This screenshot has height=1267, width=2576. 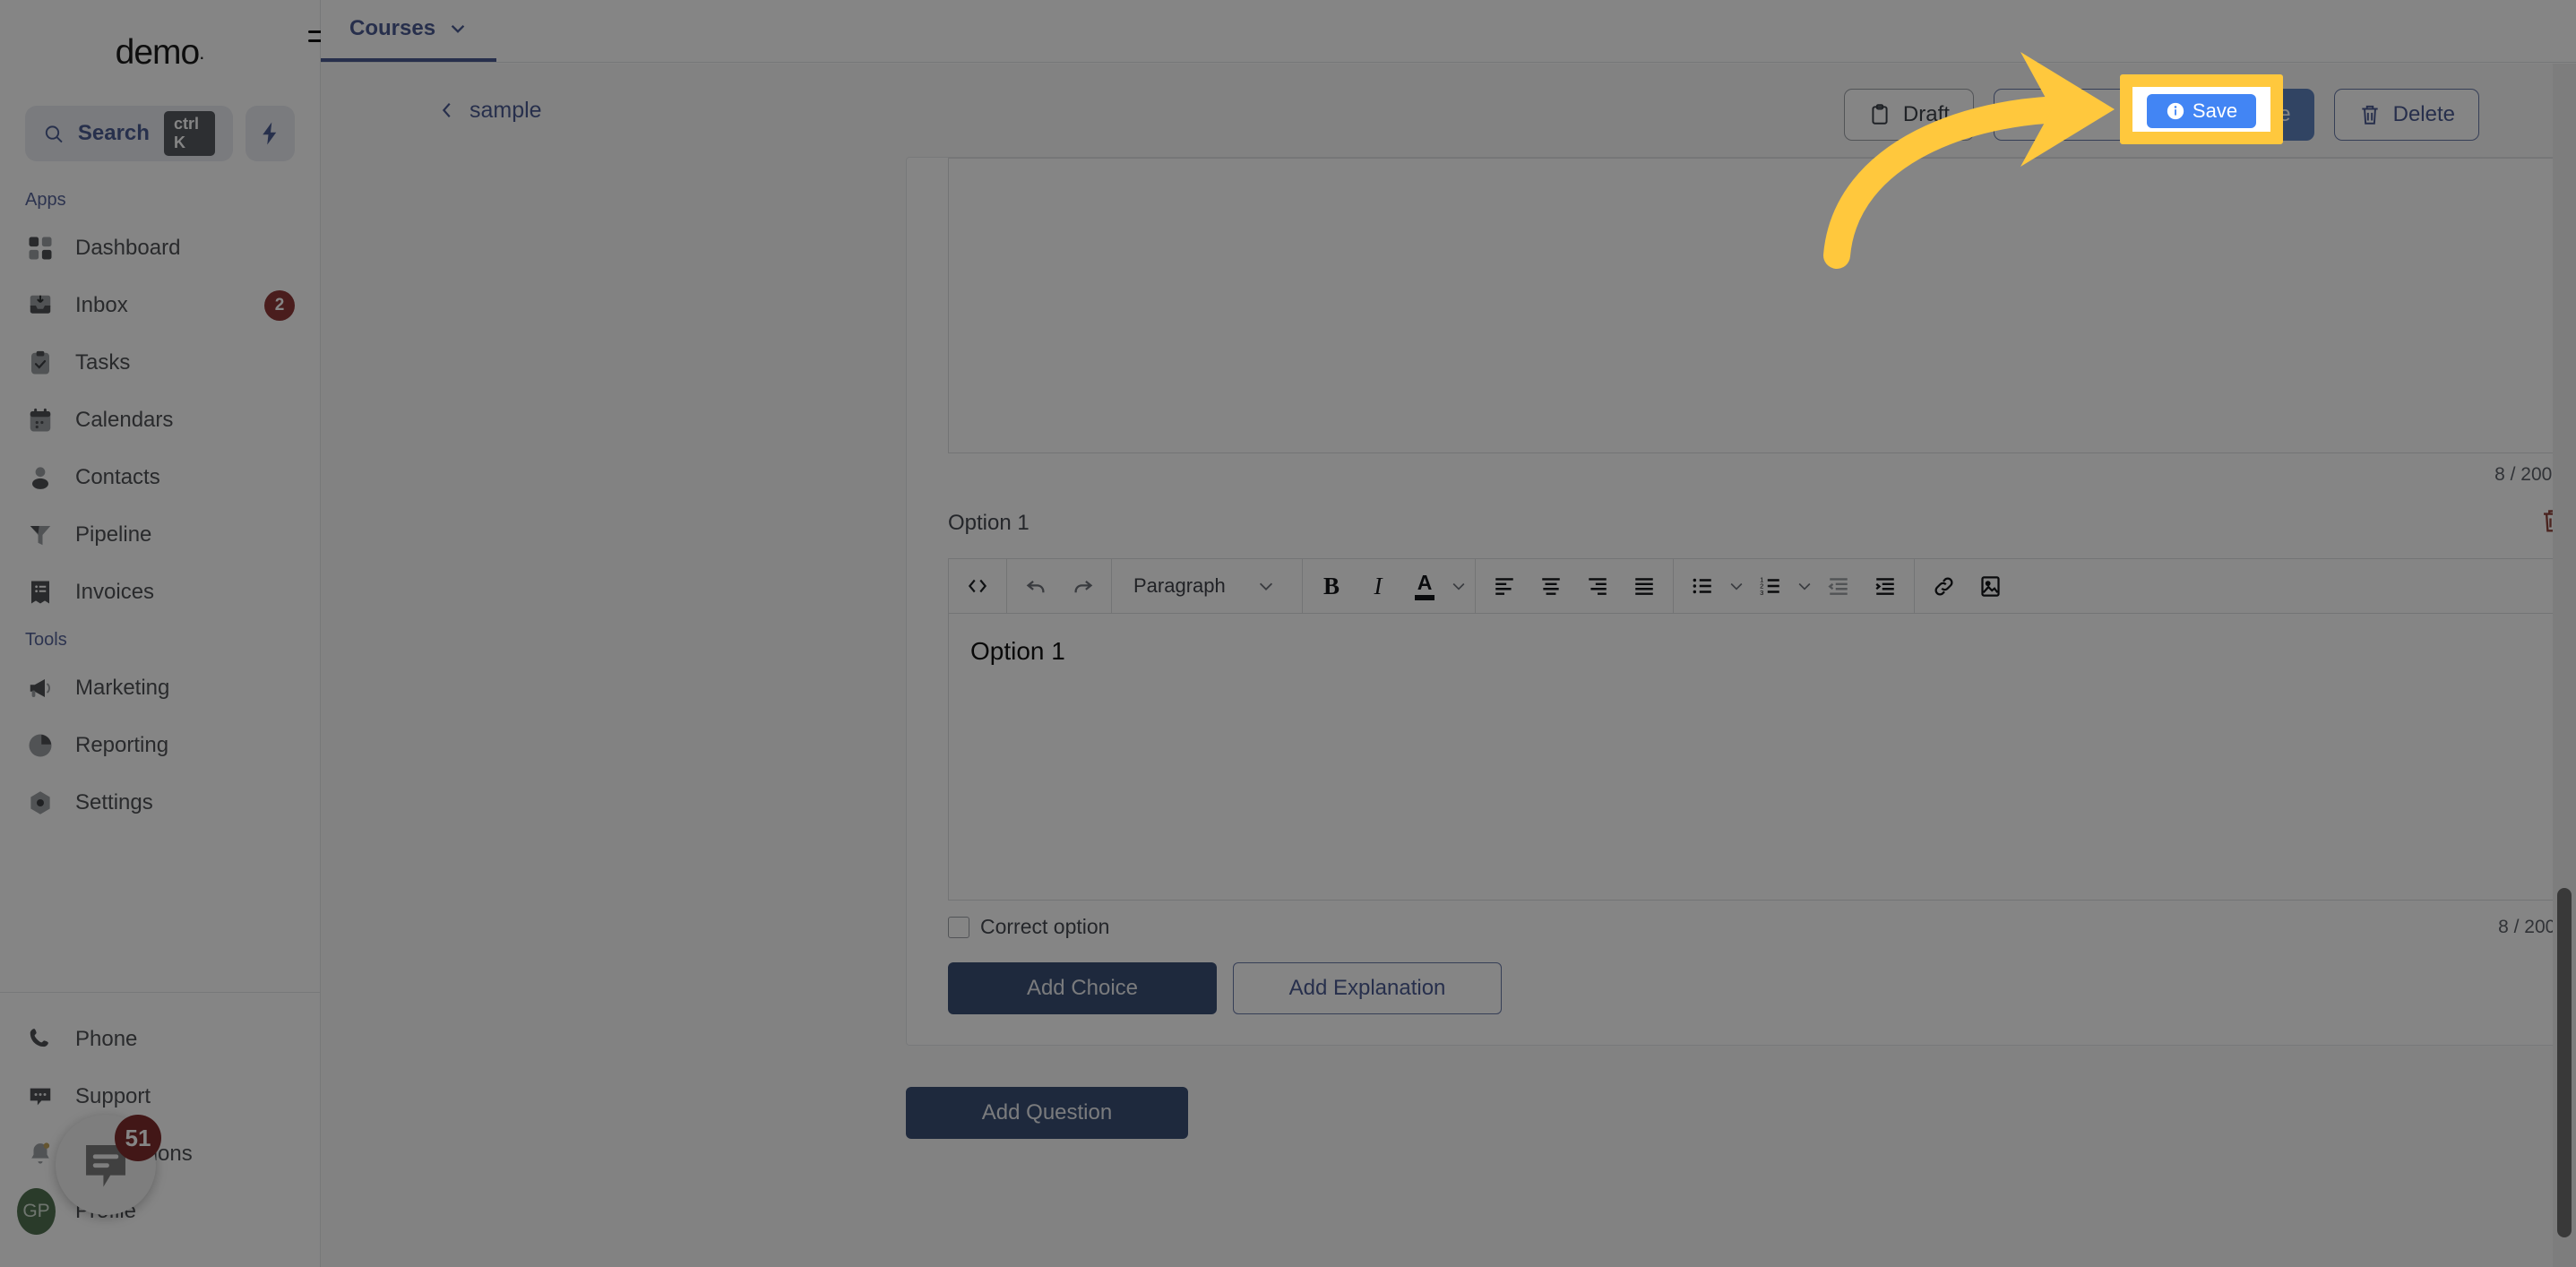 I want to click on sidebar-item-settings: Settings, so click(x=160, y=803).